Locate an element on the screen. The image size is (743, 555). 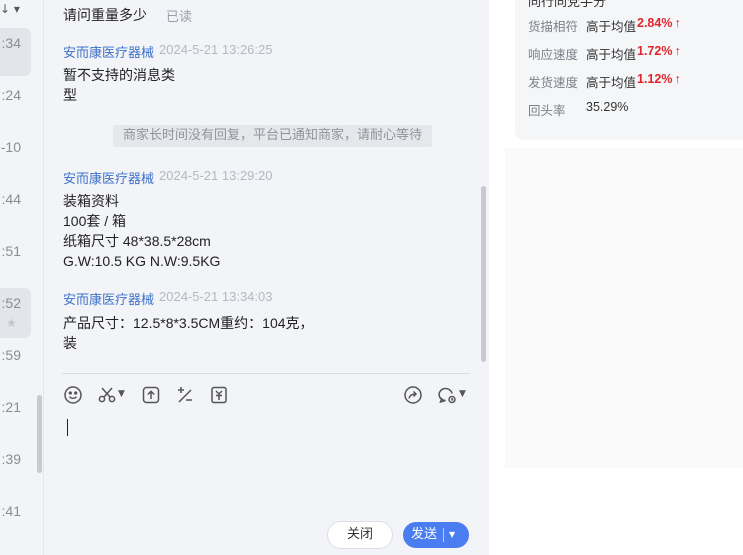
message-text: 暂不支持的消息类 型 is located at coordinates (119, 85).